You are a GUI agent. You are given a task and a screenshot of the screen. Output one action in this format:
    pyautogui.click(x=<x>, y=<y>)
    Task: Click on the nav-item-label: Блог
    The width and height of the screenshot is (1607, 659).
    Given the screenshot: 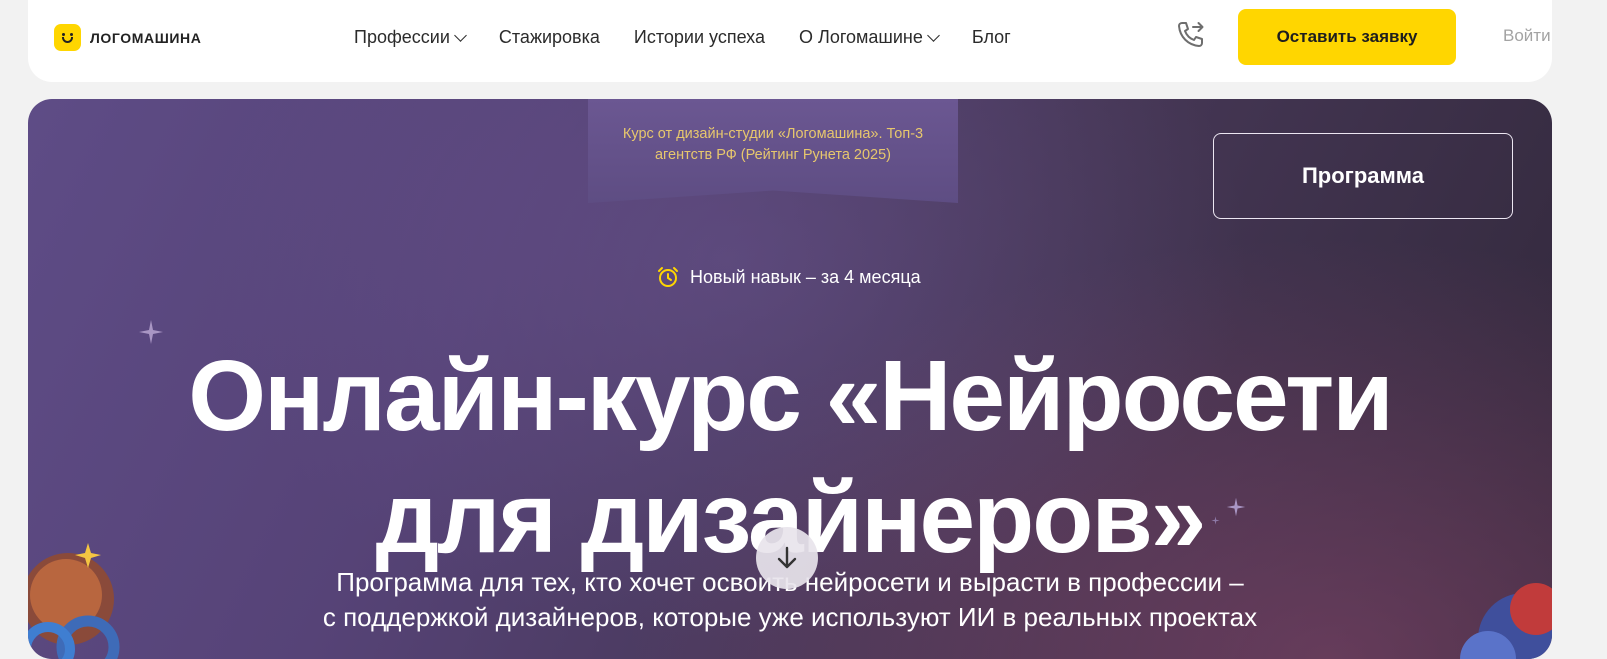 What is the action you would take?
    pyautogui.click(x=991, y=36)
    